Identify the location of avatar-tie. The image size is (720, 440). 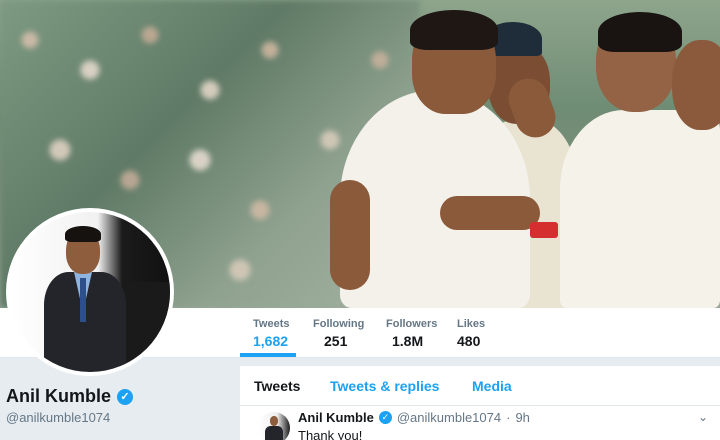
(83, 300).